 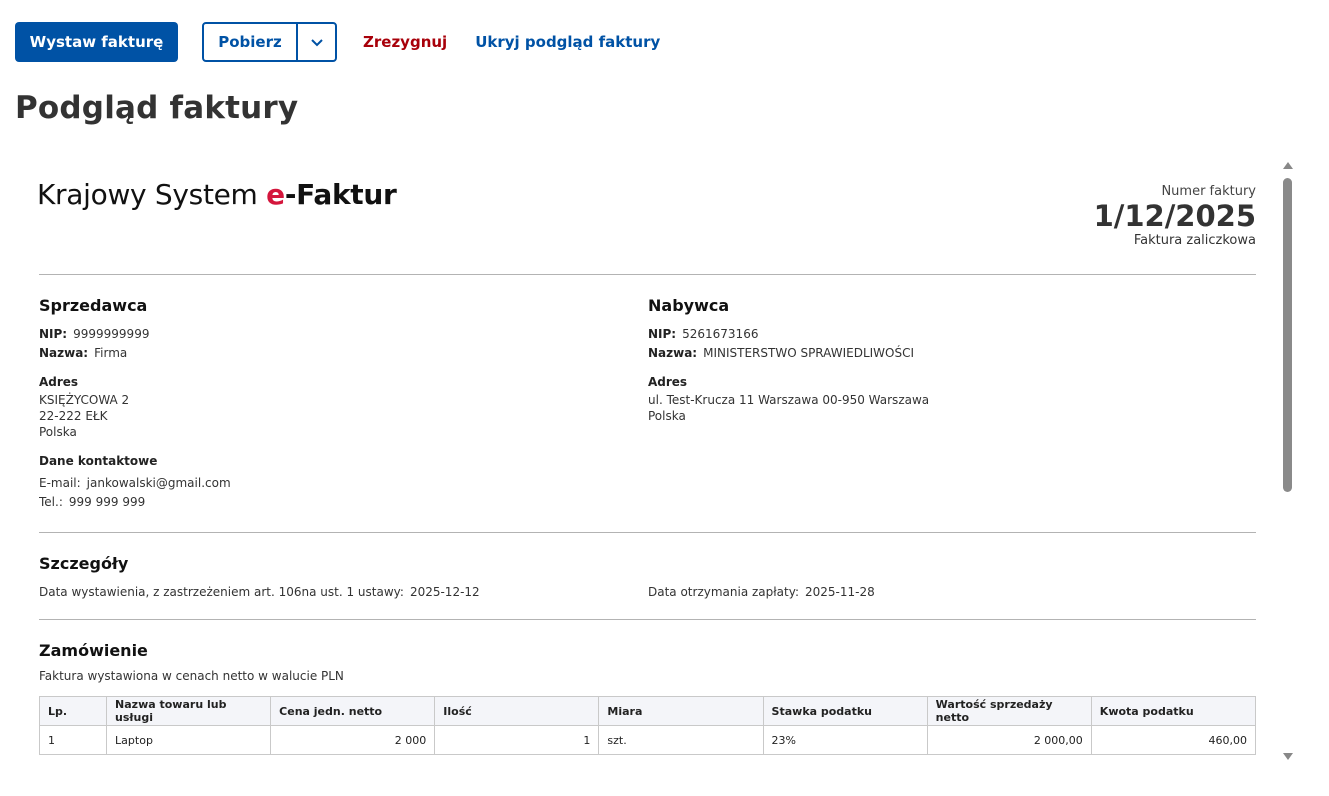 I want to click on table-cell: 2 000, so click(x=353, y=740).